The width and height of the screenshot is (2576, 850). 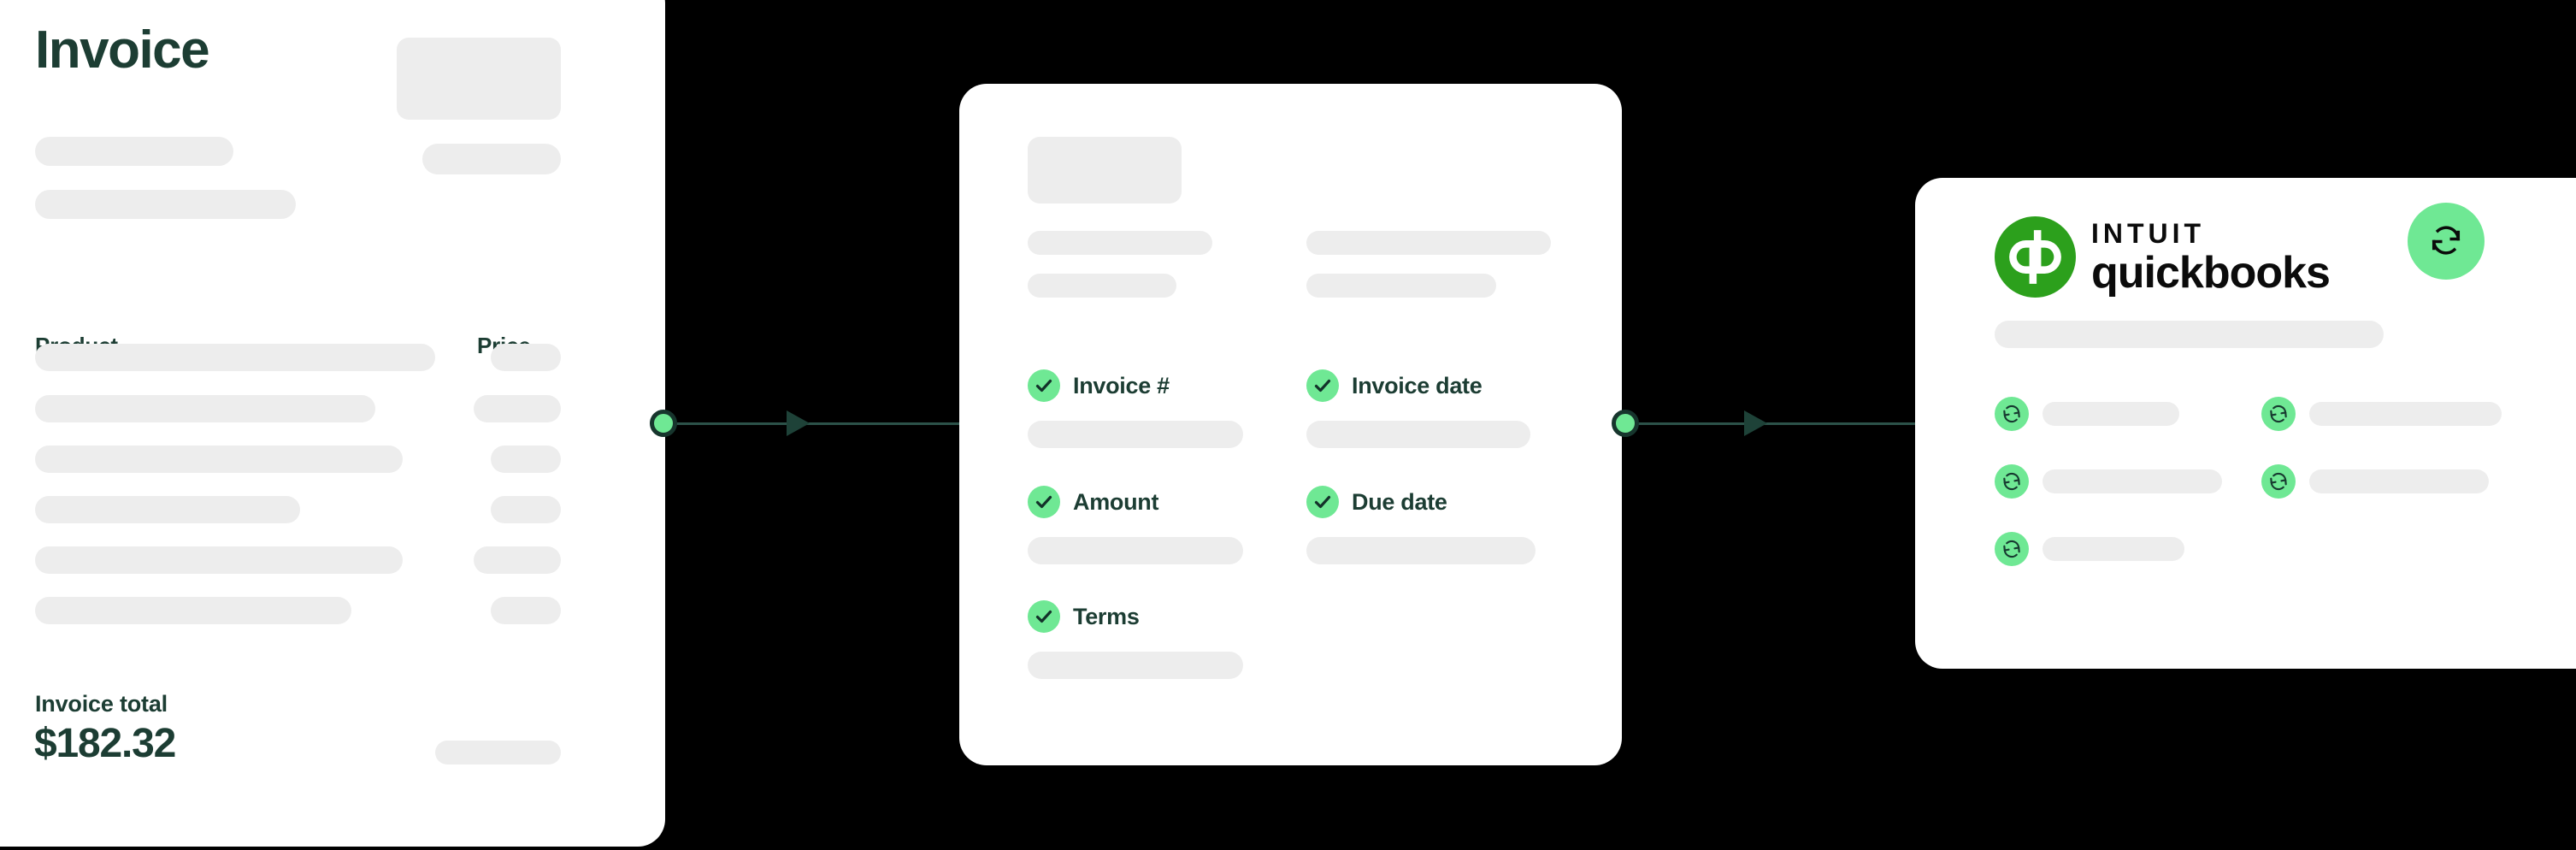 I want to click on invoice-total-label: Invoice total, so click(x=101, y=704).